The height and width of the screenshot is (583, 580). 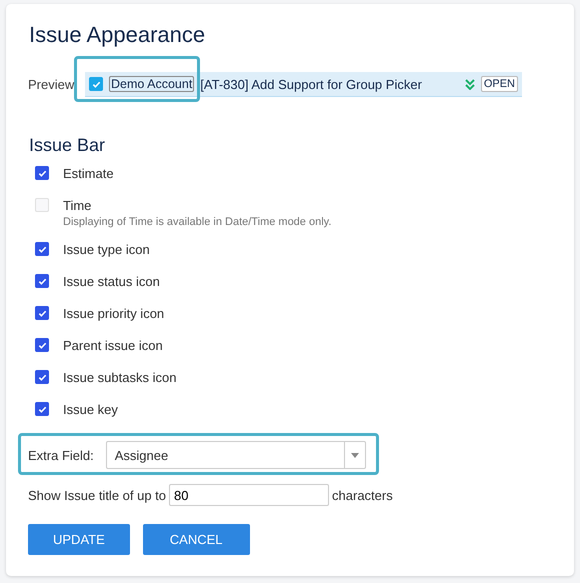 What do you see at coordinates (249, 495) in the screenshot?
I see `title-length-field: 80` at bounding box center [249, 495].